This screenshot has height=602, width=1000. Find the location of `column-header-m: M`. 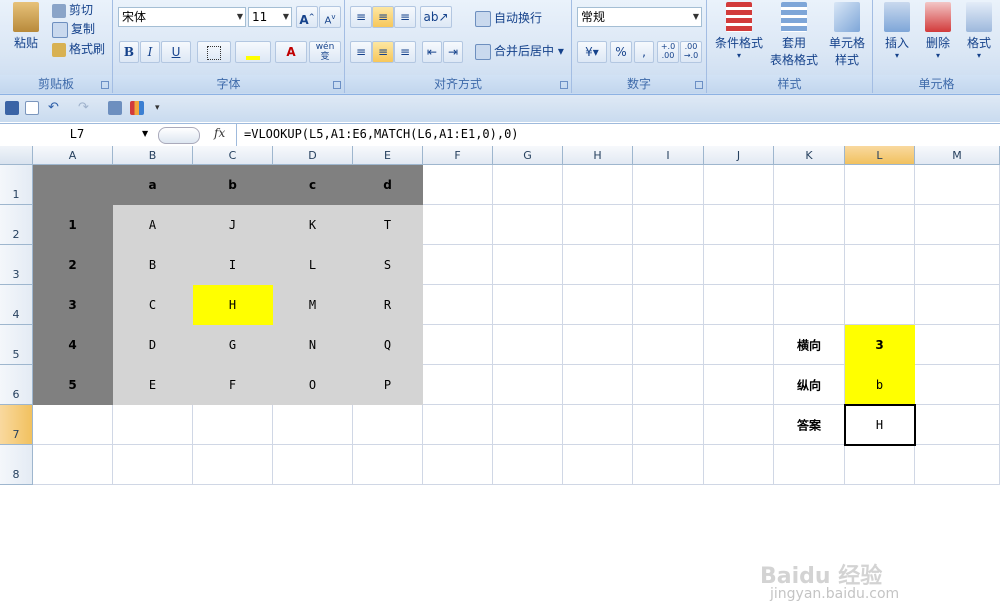

column-header-m: M is located at coordinates (957, 155).